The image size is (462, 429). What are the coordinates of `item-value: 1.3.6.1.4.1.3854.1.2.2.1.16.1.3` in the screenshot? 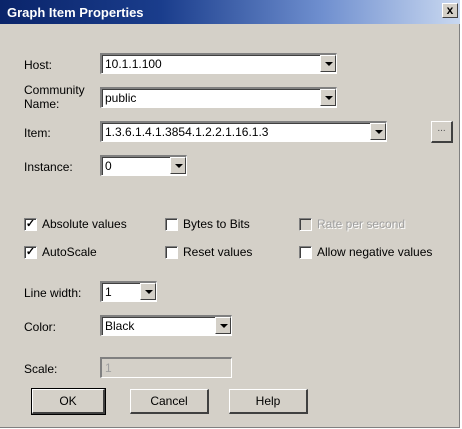 It's located at (187, 132).